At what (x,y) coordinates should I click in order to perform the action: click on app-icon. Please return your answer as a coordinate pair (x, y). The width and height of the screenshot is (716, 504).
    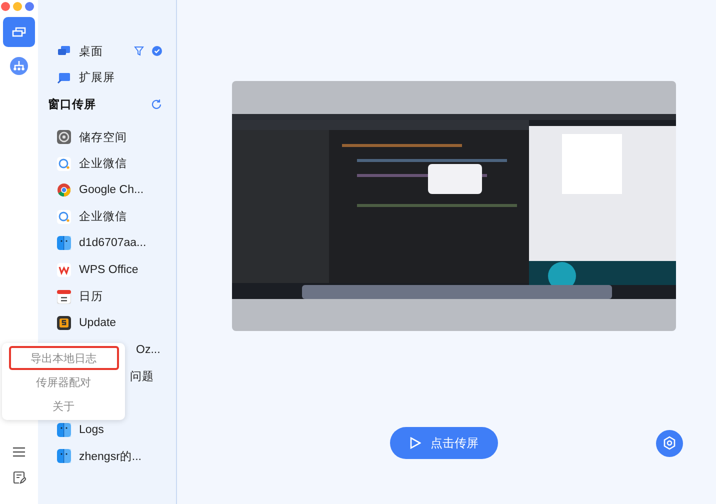
    Looking at the image, I should click on (64, 323).